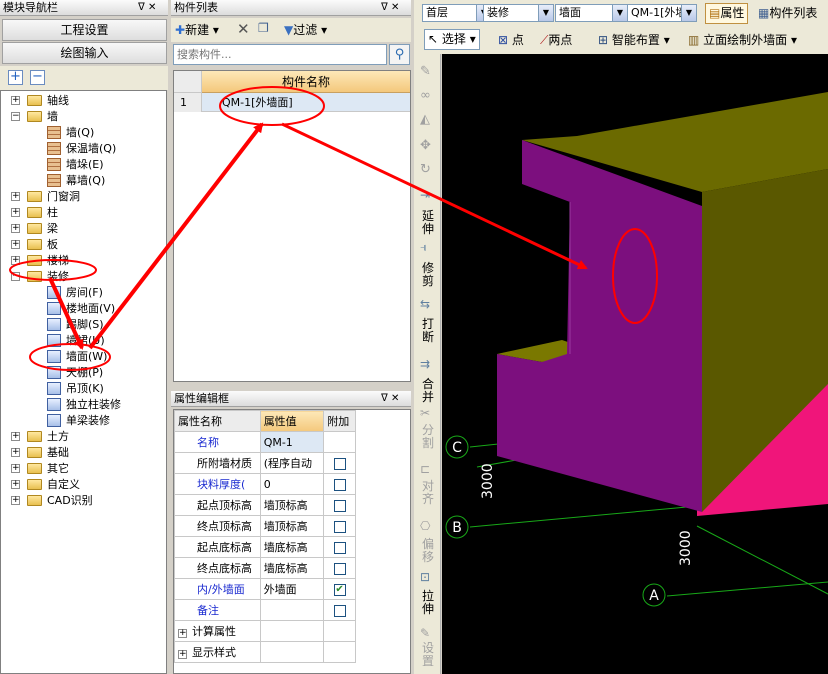  I want to click on tree-item: 墙(Q), so click(83, 133).